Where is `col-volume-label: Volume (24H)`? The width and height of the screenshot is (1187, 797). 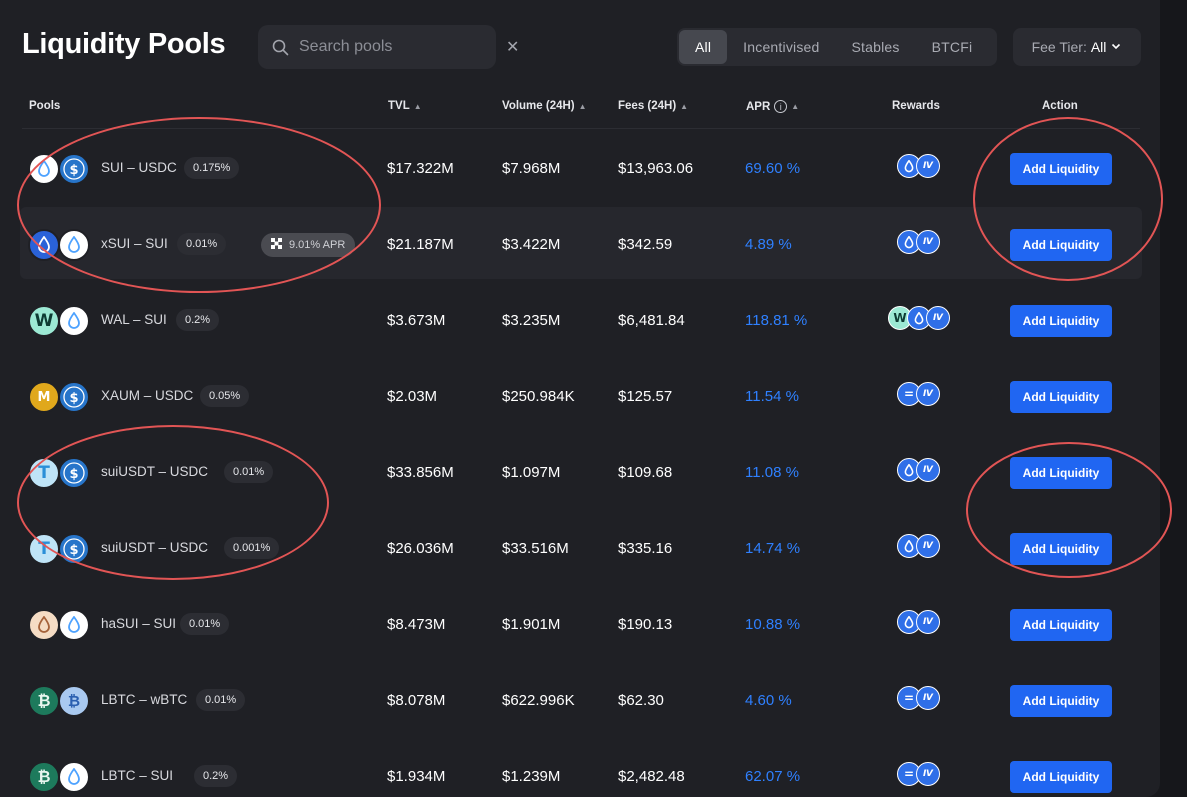 col-volume-label: Volume (24H) is located at coordinates (538, 106).